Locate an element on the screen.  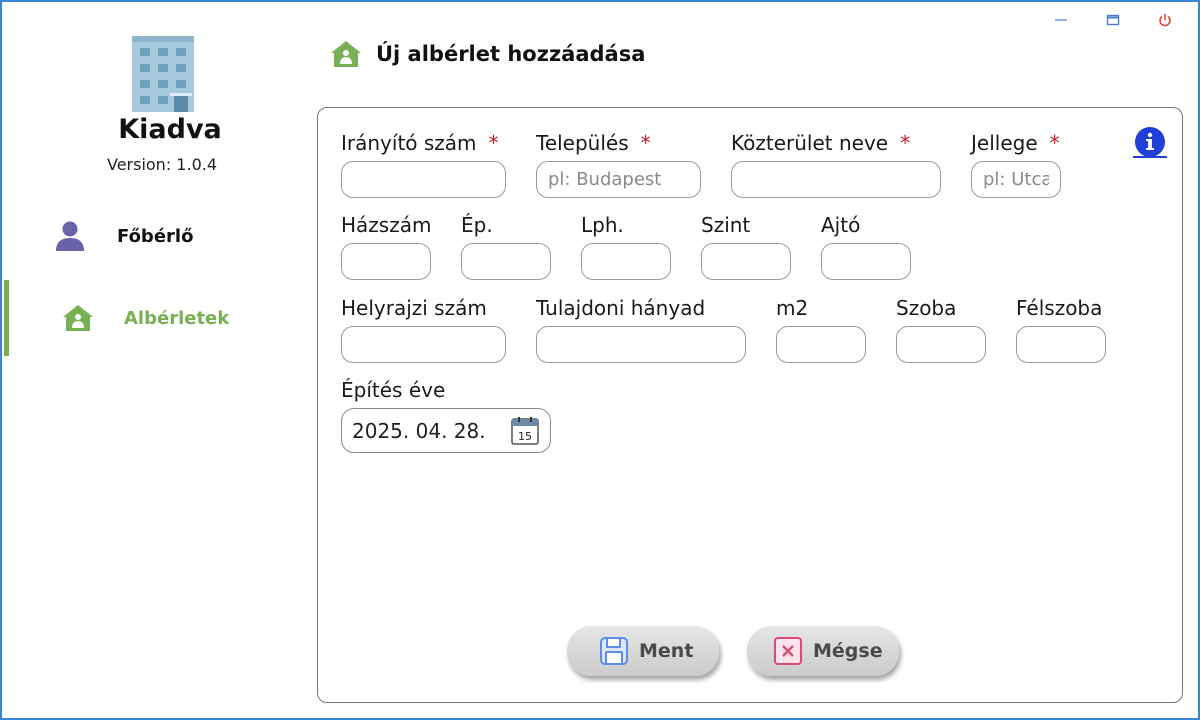
build-year-value: 2025. 04. 28. is located at coordinates (419, 430).